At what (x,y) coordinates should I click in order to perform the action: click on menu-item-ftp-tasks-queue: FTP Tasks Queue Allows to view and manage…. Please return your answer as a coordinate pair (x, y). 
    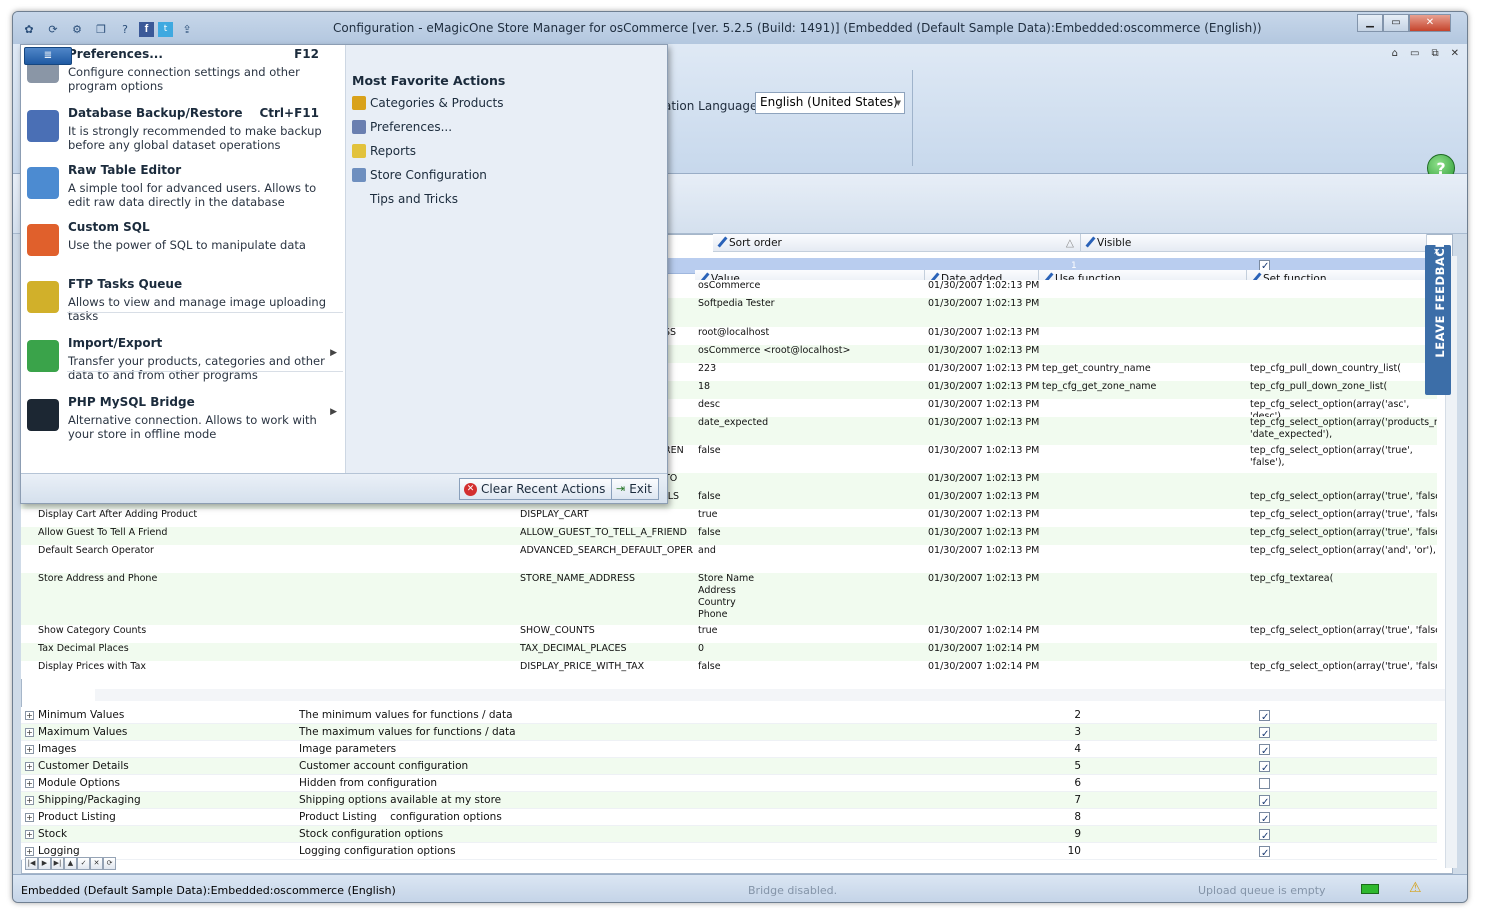
    Looking at the image, I should click on (183, 304).